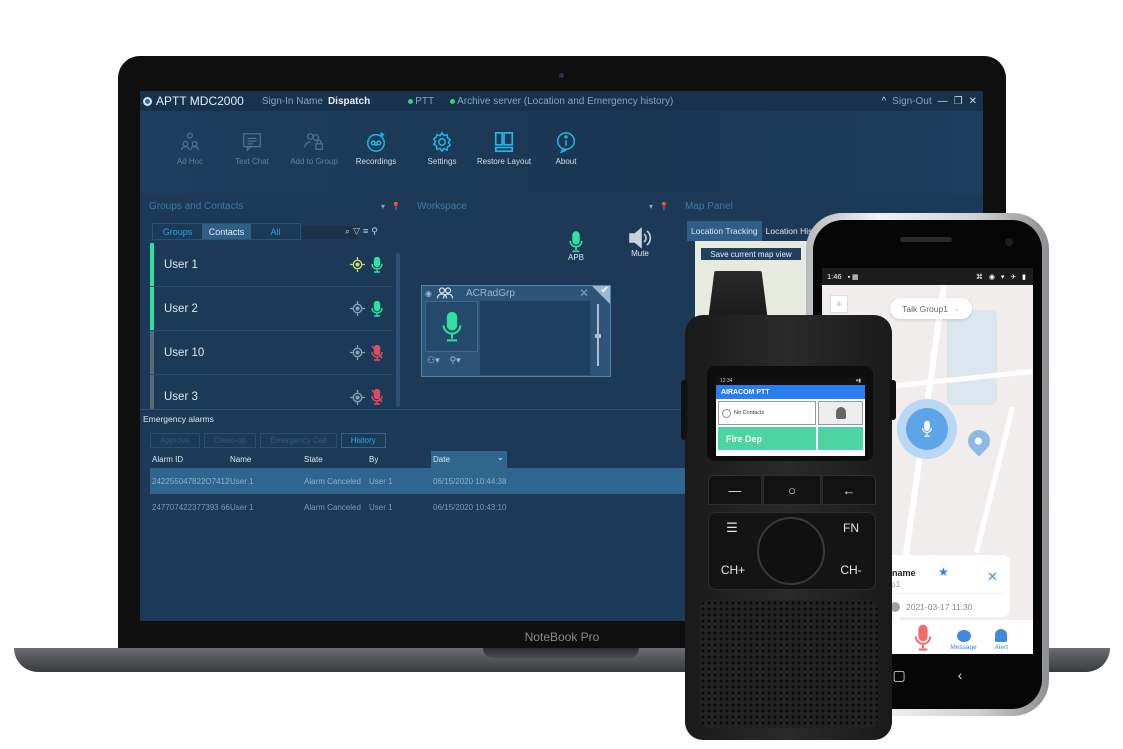 This screenshot has width=1123, height=749. Describe the element at coordinates (958, 101) in the screenshot. I see `restore-icon: ❐` at that location.